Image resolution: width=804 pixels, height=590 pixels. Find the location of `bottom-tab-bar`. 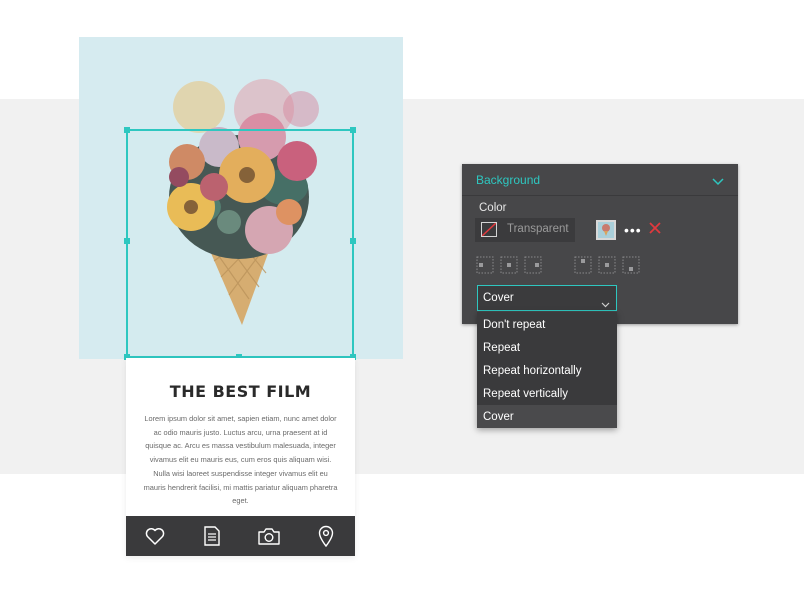

bottom-tab-bar is located at coordinates (240, 536).